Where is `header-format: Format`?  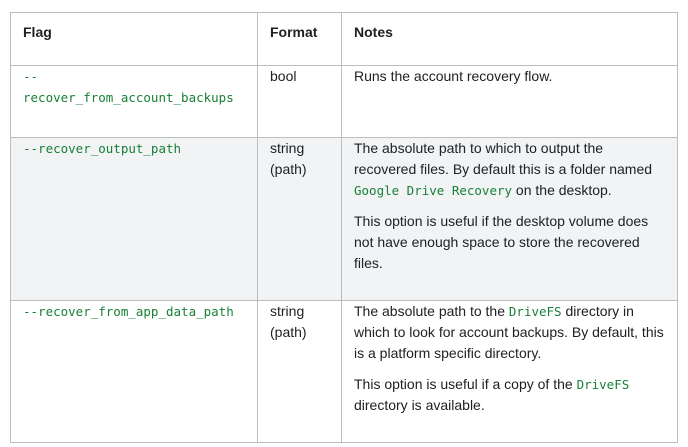
header-format: Format is located at coordinates (299, 39).